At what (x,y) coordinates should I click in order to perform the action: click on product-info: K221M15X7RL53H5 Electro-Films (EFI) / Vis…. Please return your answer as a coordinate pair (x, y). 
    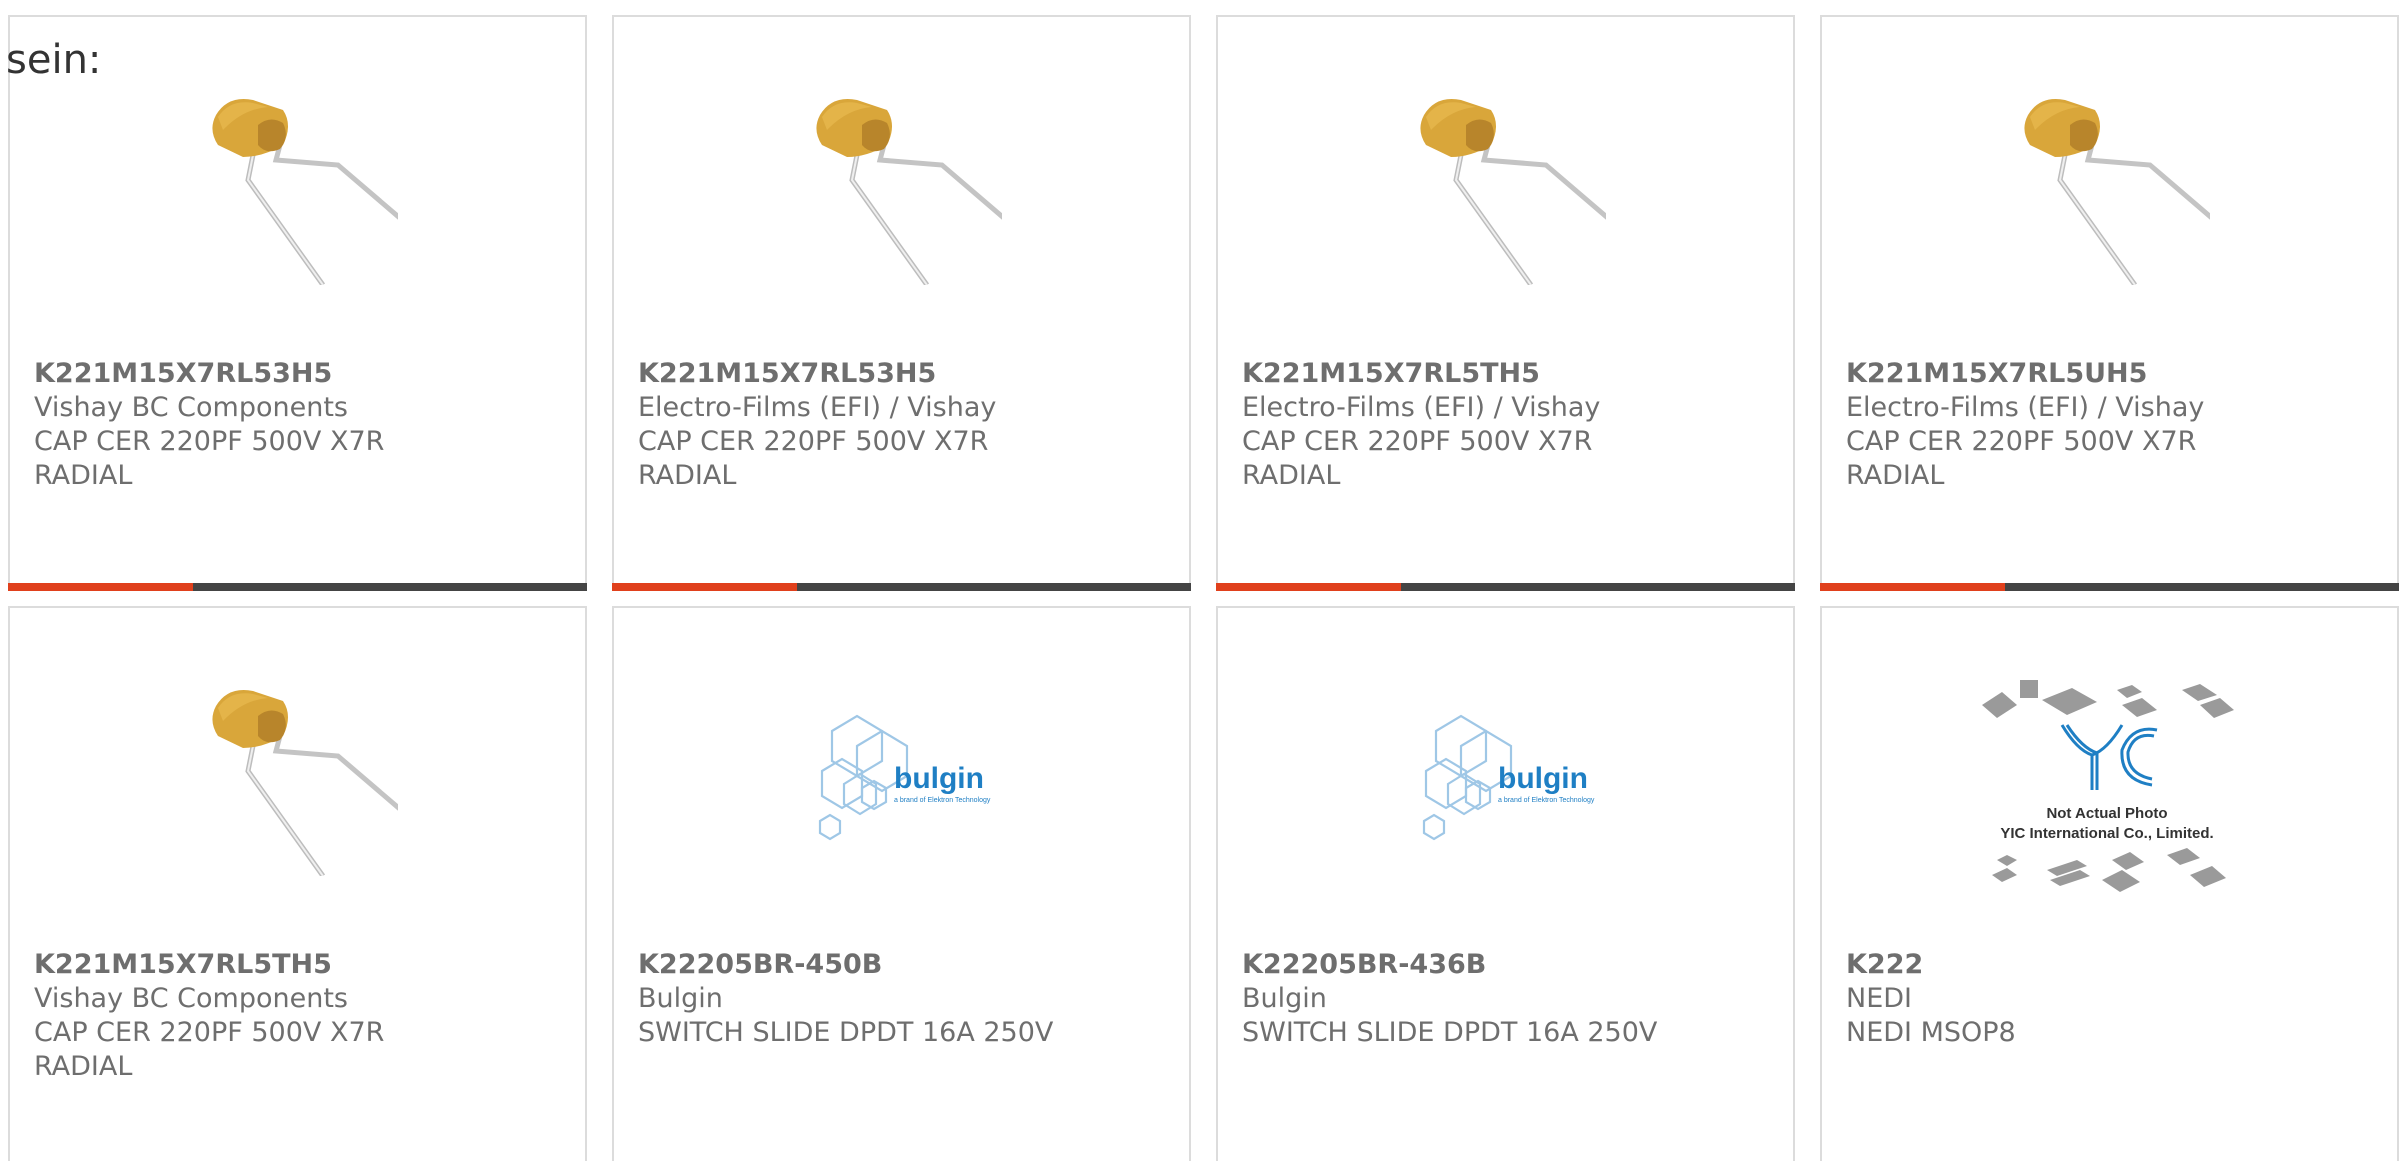
    Looking at the image, I should click on (903, 425).